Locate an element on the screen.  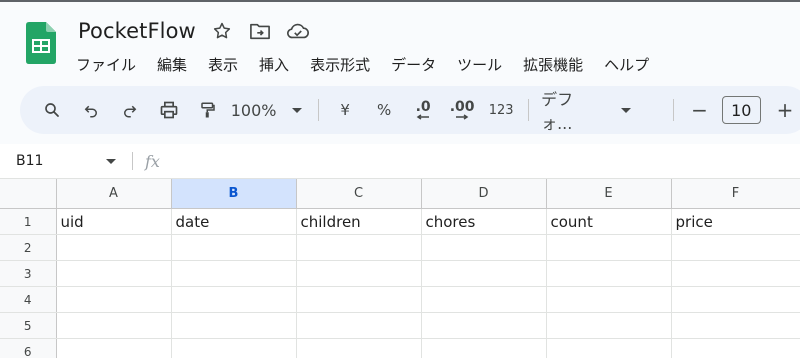
redo-button is located at coordinates (130, 110).